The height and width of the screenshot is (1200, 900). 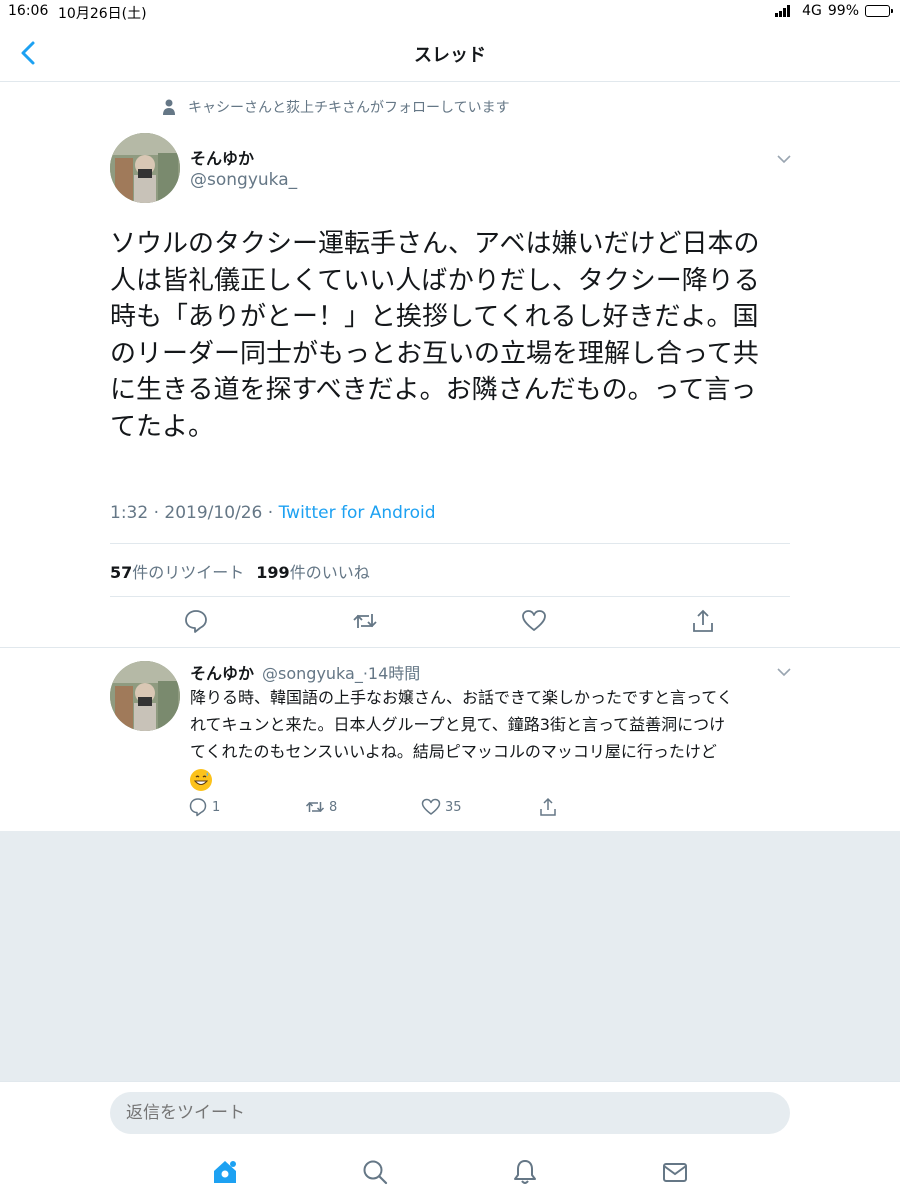 I want to click on reply-author-name: そんゆか, so click(x=222, y=672).